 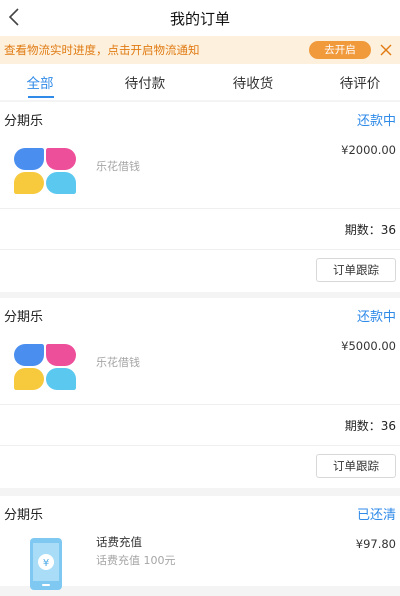 What do you see at coordinates (119, 542) in the screenshot?
I see `item-title: 话费充值` at bounding box center [119, 542].